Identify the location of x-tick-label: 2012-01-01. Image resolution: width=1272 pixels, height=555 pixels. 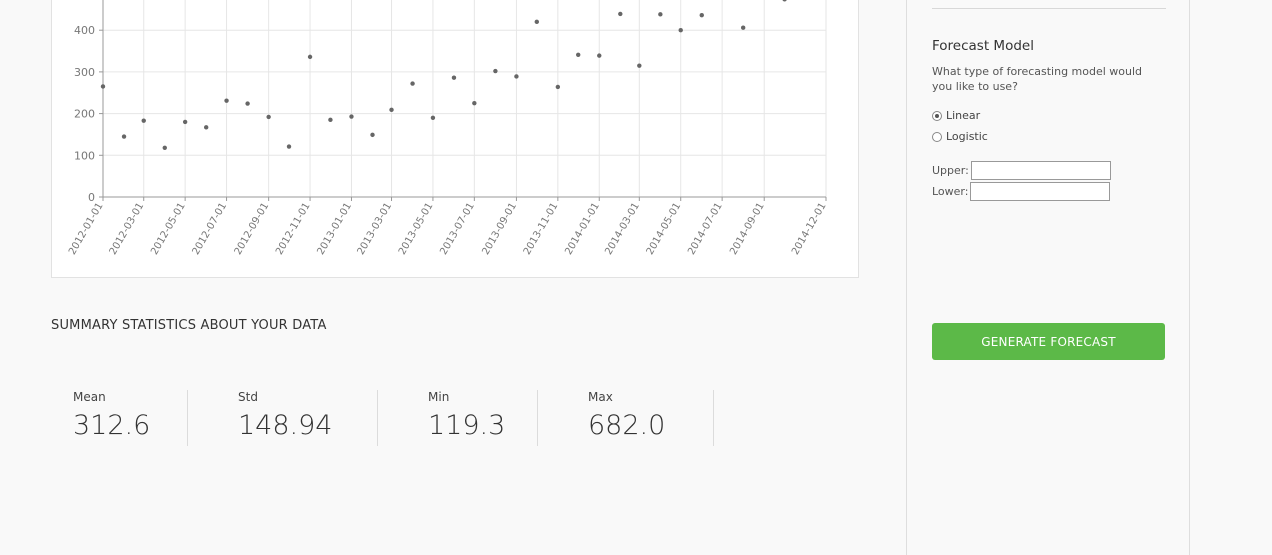
(86, 229).